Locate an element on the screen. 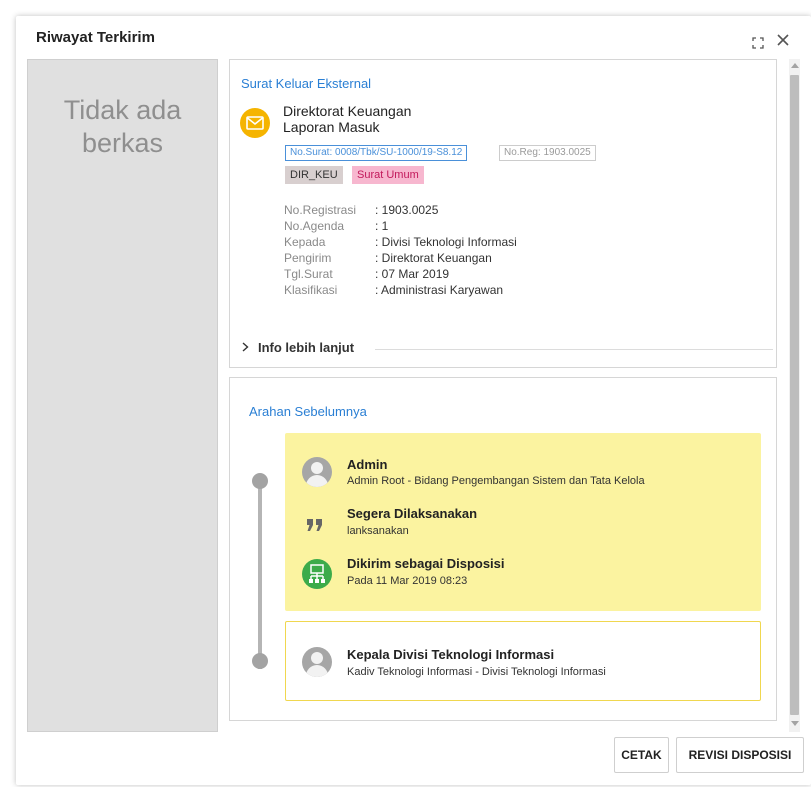  registration-tag: No.Reg: 1903.0025 is located at coordinates (547, 153).